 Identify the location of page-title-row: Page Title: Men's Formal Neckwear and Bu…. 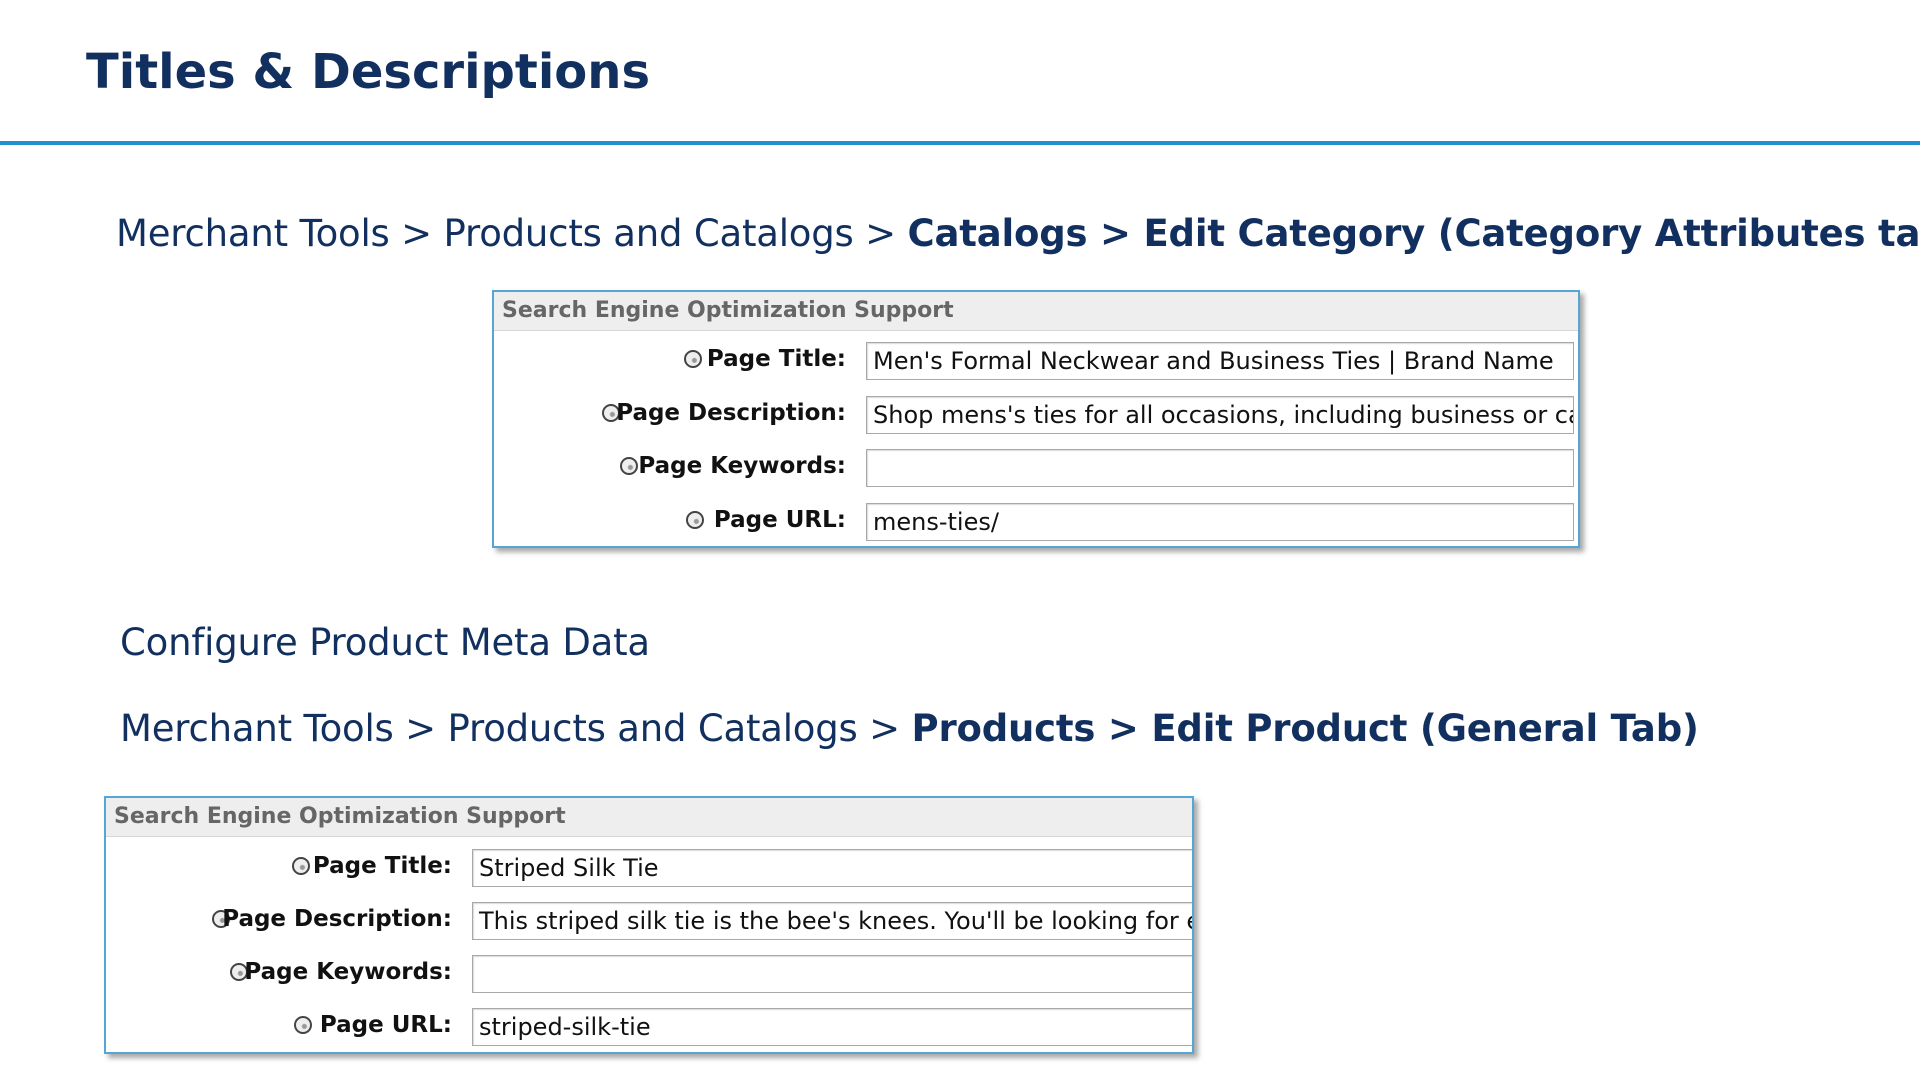
(1036, 362).